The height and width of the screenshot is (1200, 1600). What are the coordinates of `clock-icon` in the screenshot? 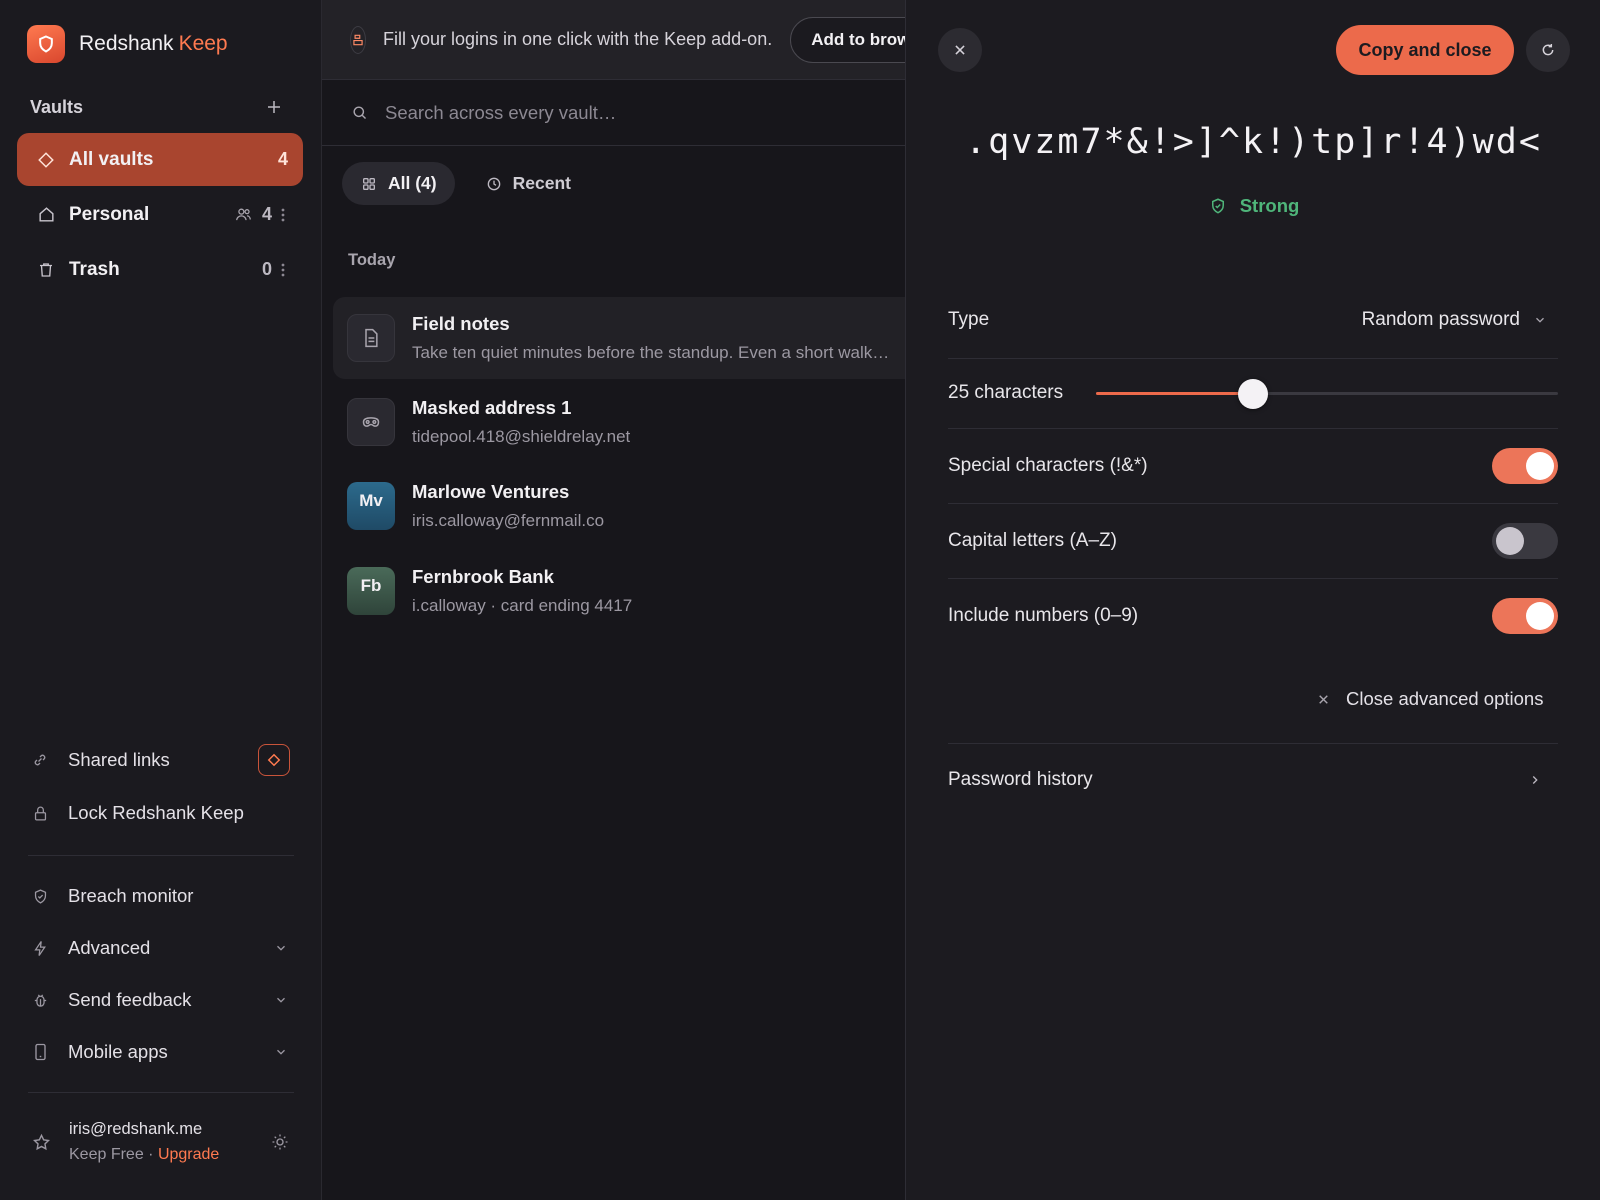 It's located at (494, 184).